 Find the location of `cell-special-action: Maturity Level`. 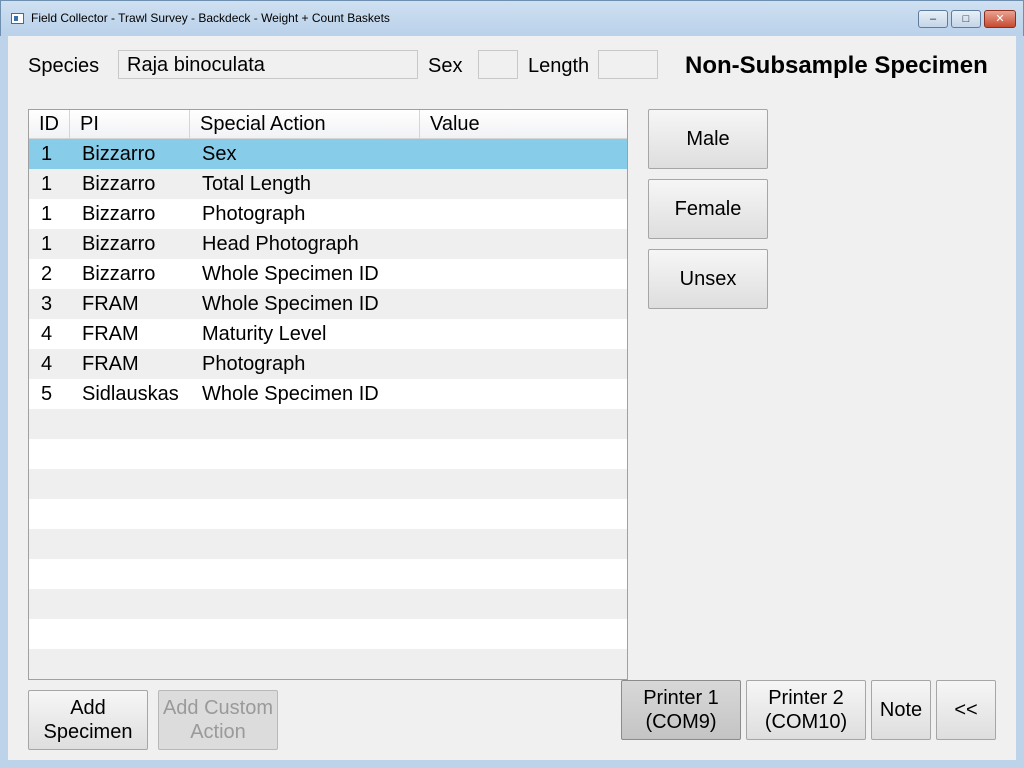

cell-special-action: Maturity Level is located at coordinates (264, 334).